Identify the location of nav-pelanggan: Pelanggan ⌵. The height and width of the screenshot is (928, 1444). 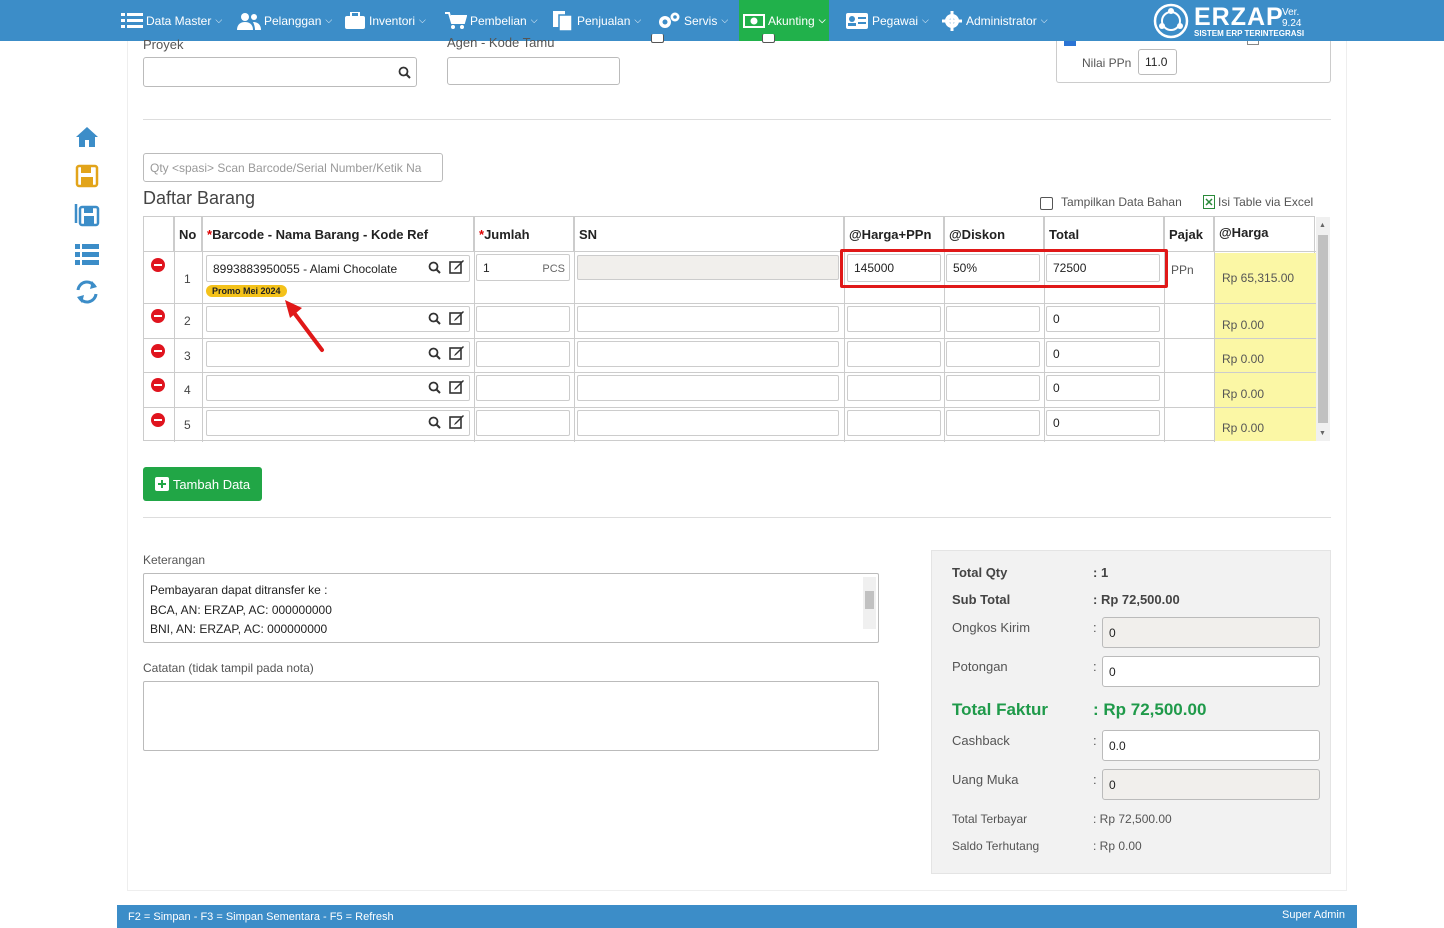
(284, 20).